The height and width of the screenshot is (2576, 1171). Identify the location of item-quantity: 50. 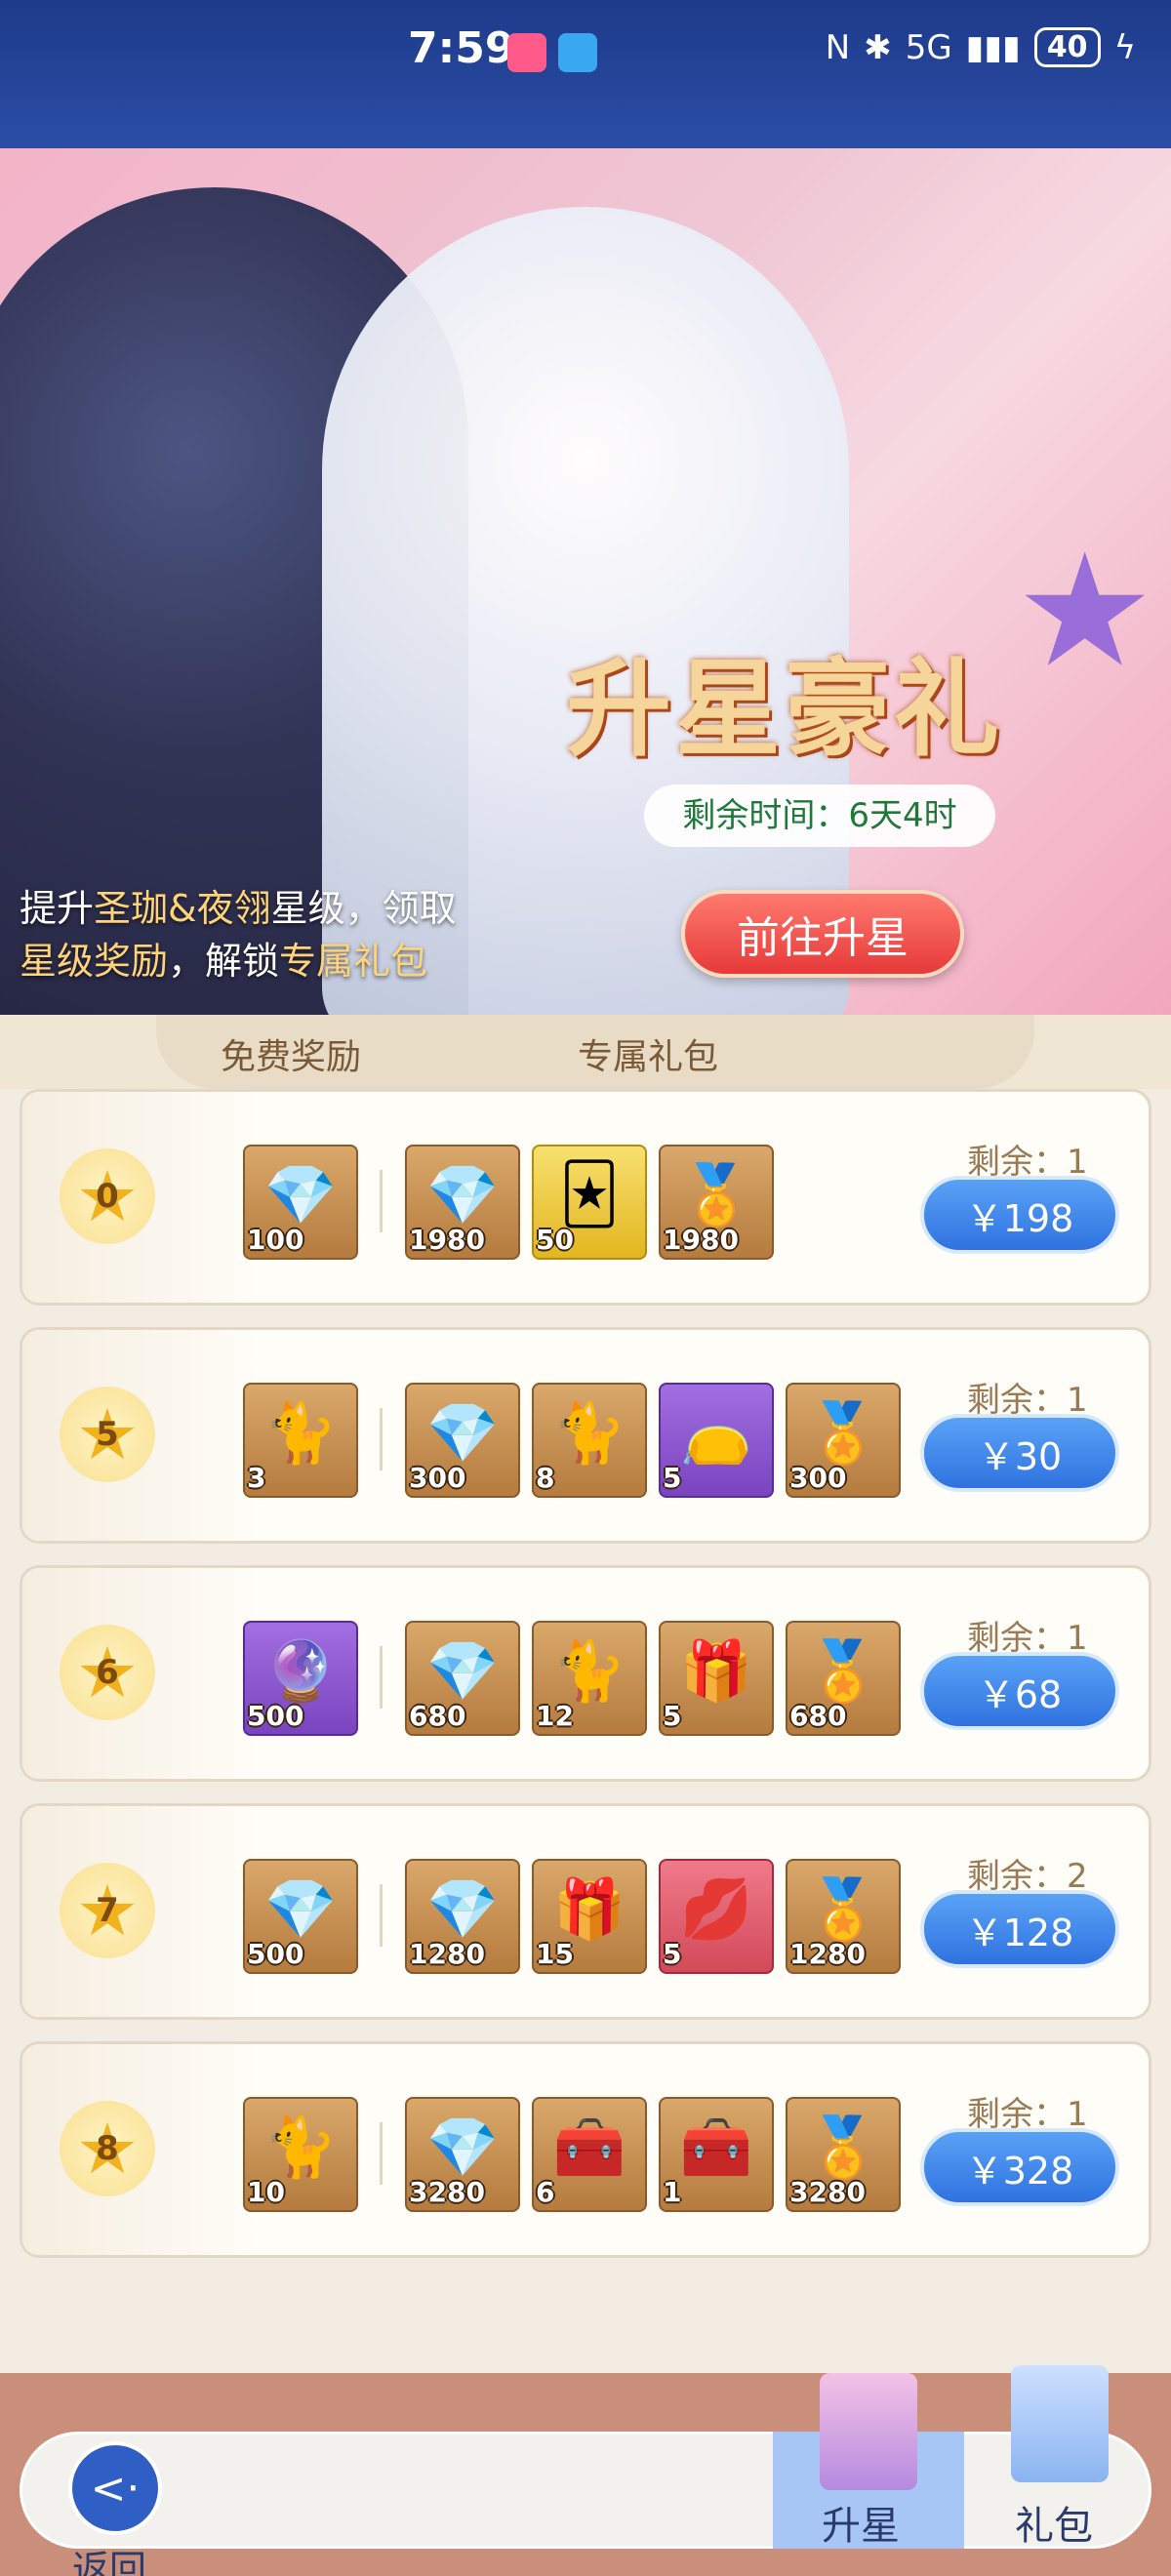
(555, 1240).